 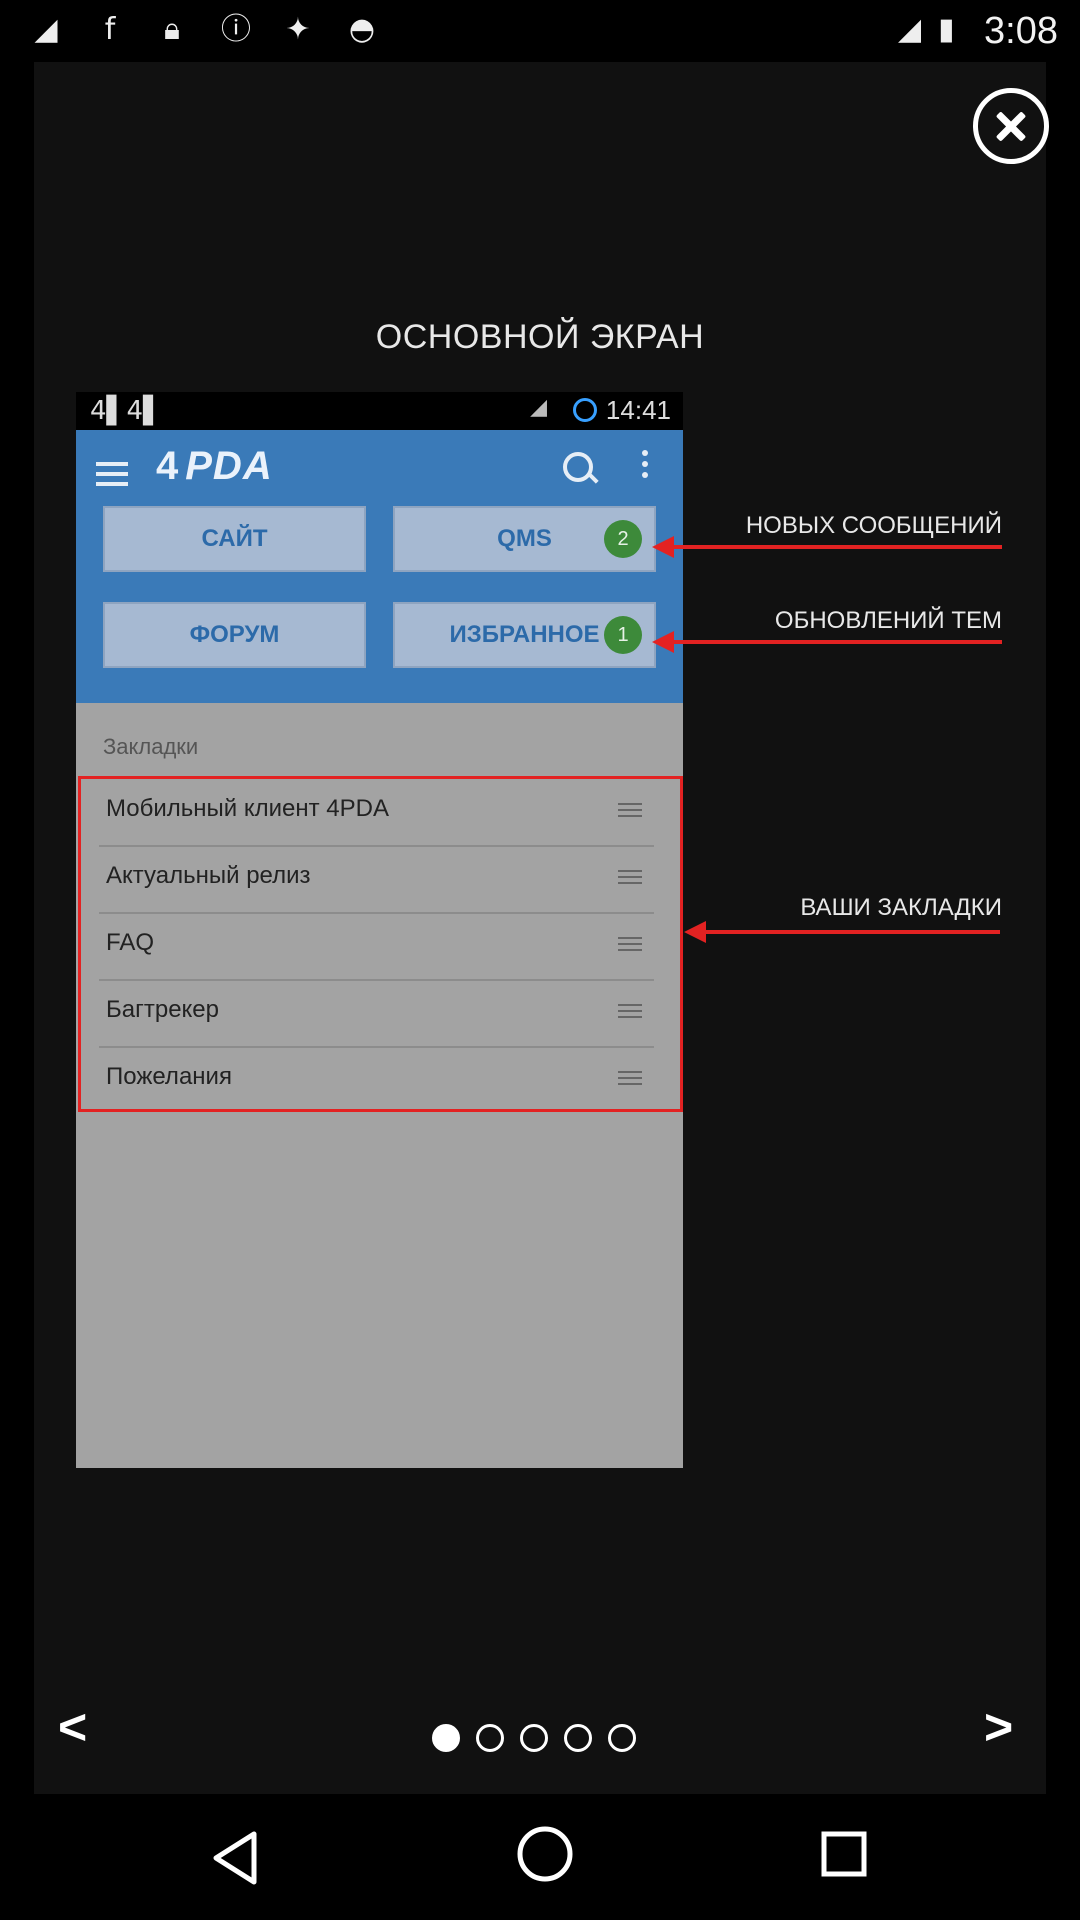 I want to click on info-icon: ⓘ, so click(x=236, y=29).